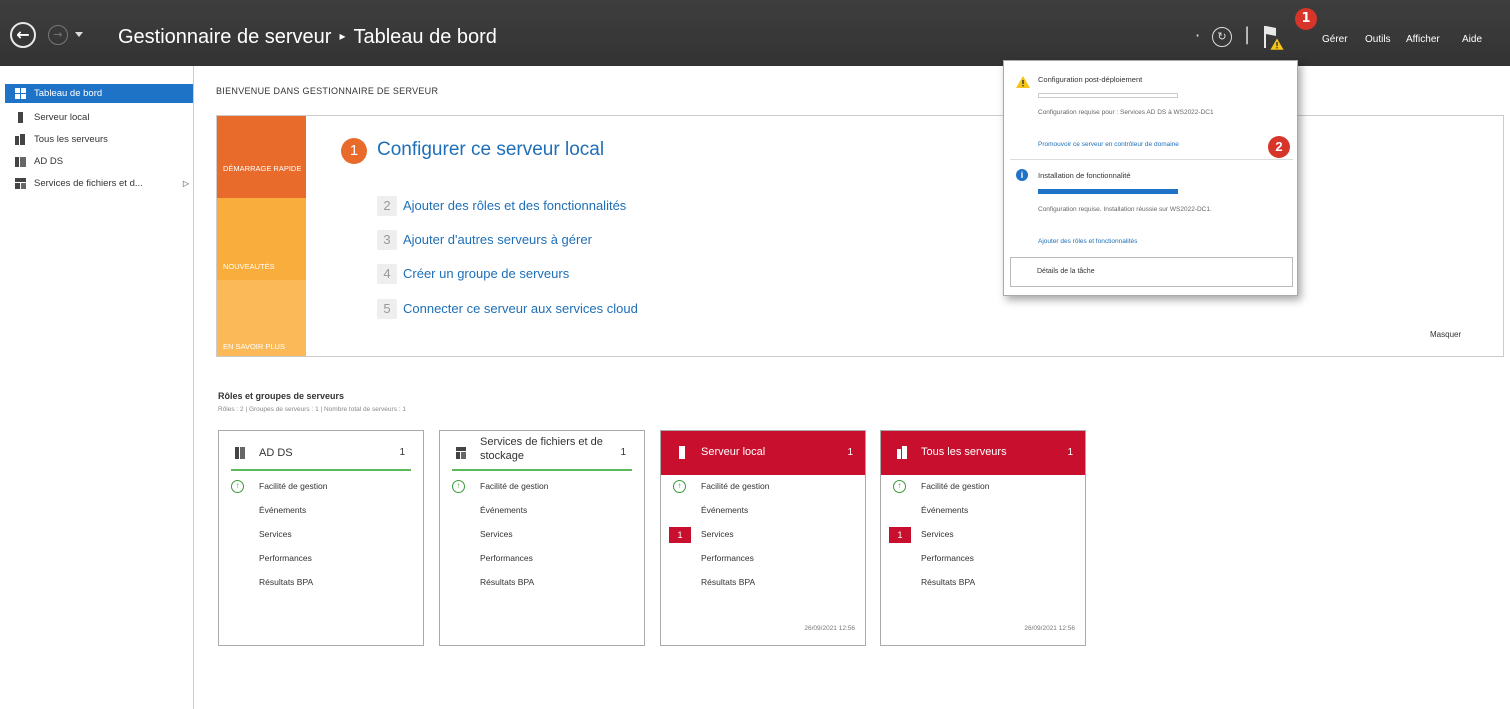  I want to click on card-header: Serveur local 1, so click(763, 453).